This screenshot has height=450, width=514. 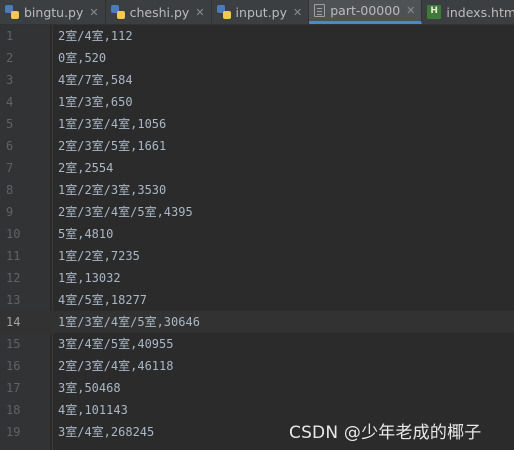 What do you see at coordinates (86, 234) in the screenshot?
I see `line-text: 5室,4810` at bounding box center [86, 234].